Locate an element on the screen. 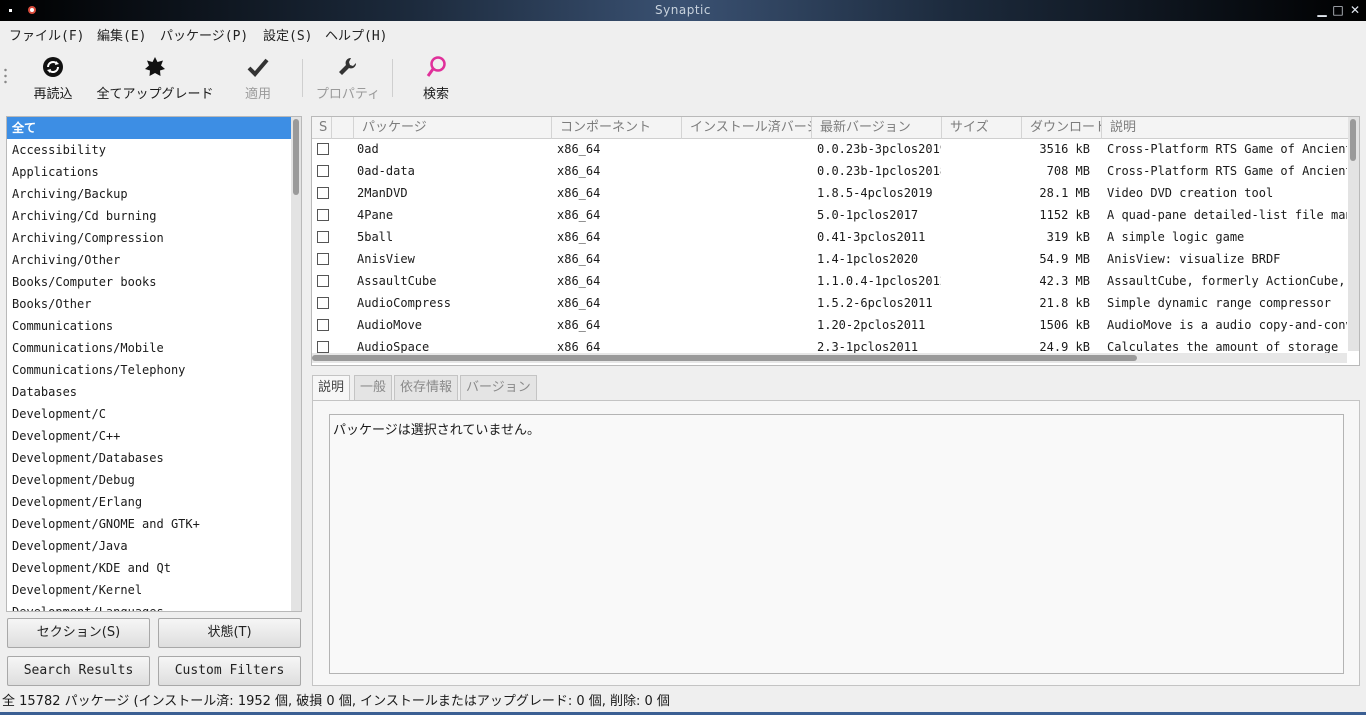 This screenshot has width=1366, height=715. package-name: 4Pane is located at coordinates (375, 215).